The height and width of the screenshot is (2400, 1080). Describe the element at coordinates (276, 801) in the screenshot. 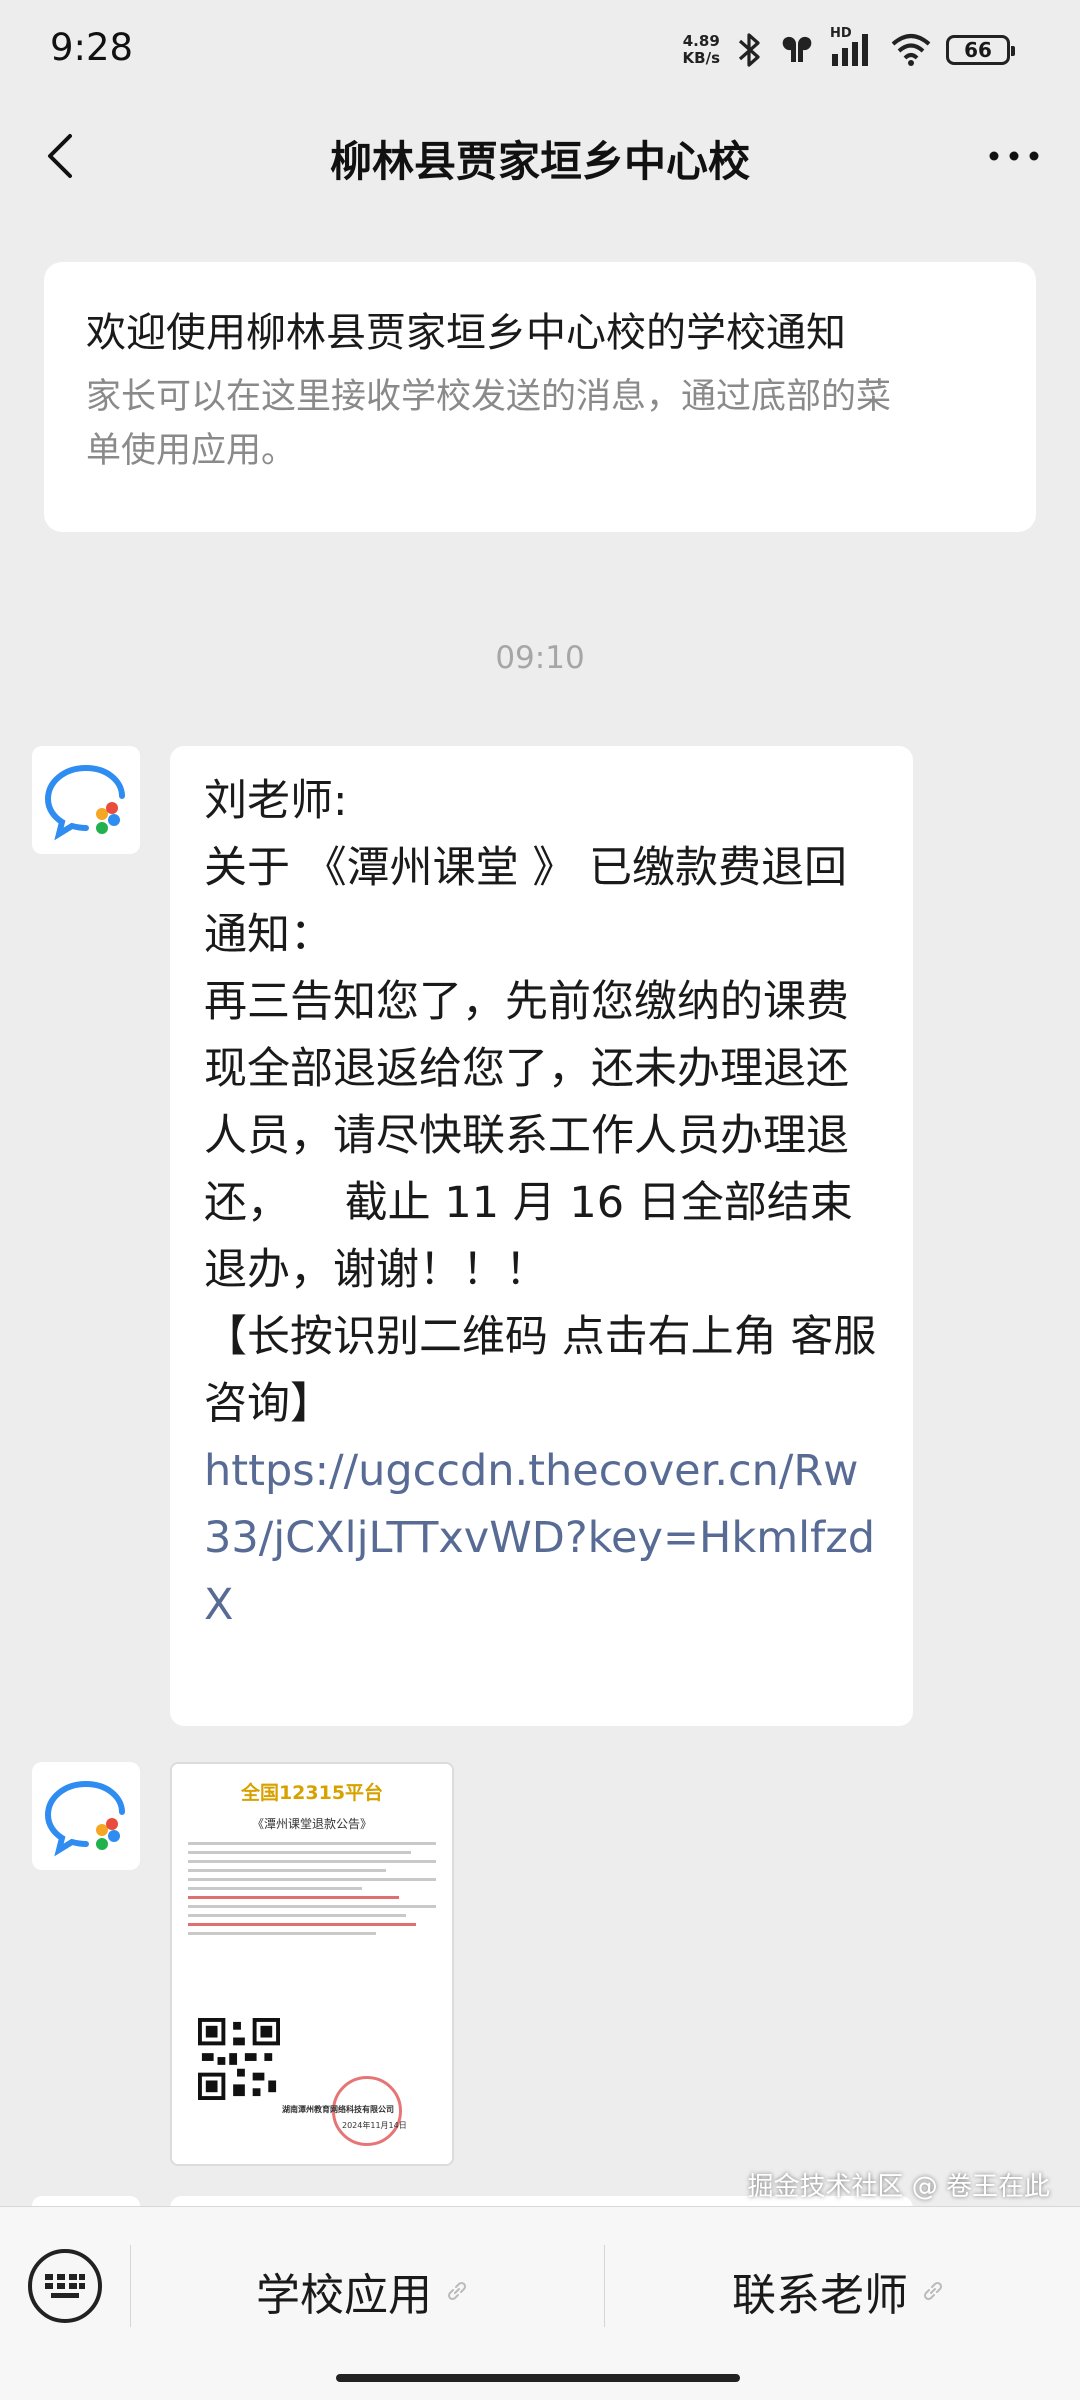

I see `message-sender-line: 刘老师:` at that location.